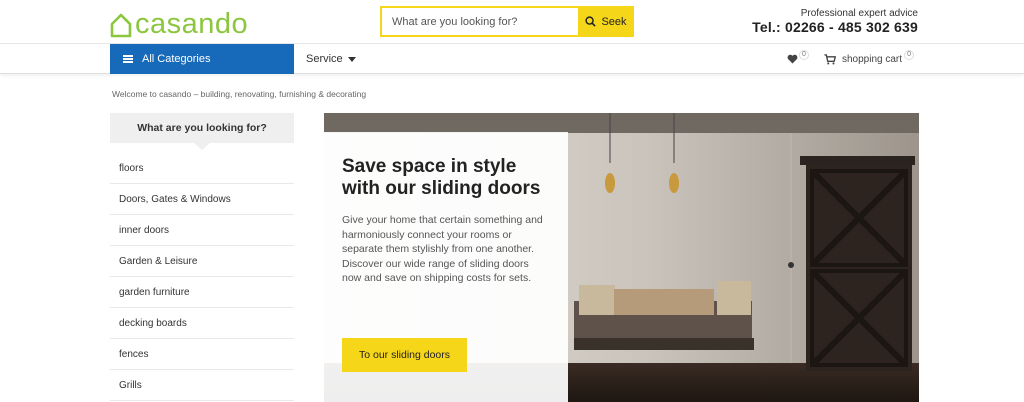  What do you see at coordinates (202, 261) in the screenshot?
I see `sidebar-item-garden-leisure: Garden & Leisure` at bounding box center [202, 261].